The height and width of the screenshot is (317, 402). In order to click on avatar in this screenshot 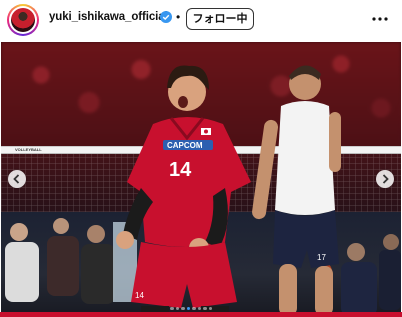, I will do `click(23, 20)`.